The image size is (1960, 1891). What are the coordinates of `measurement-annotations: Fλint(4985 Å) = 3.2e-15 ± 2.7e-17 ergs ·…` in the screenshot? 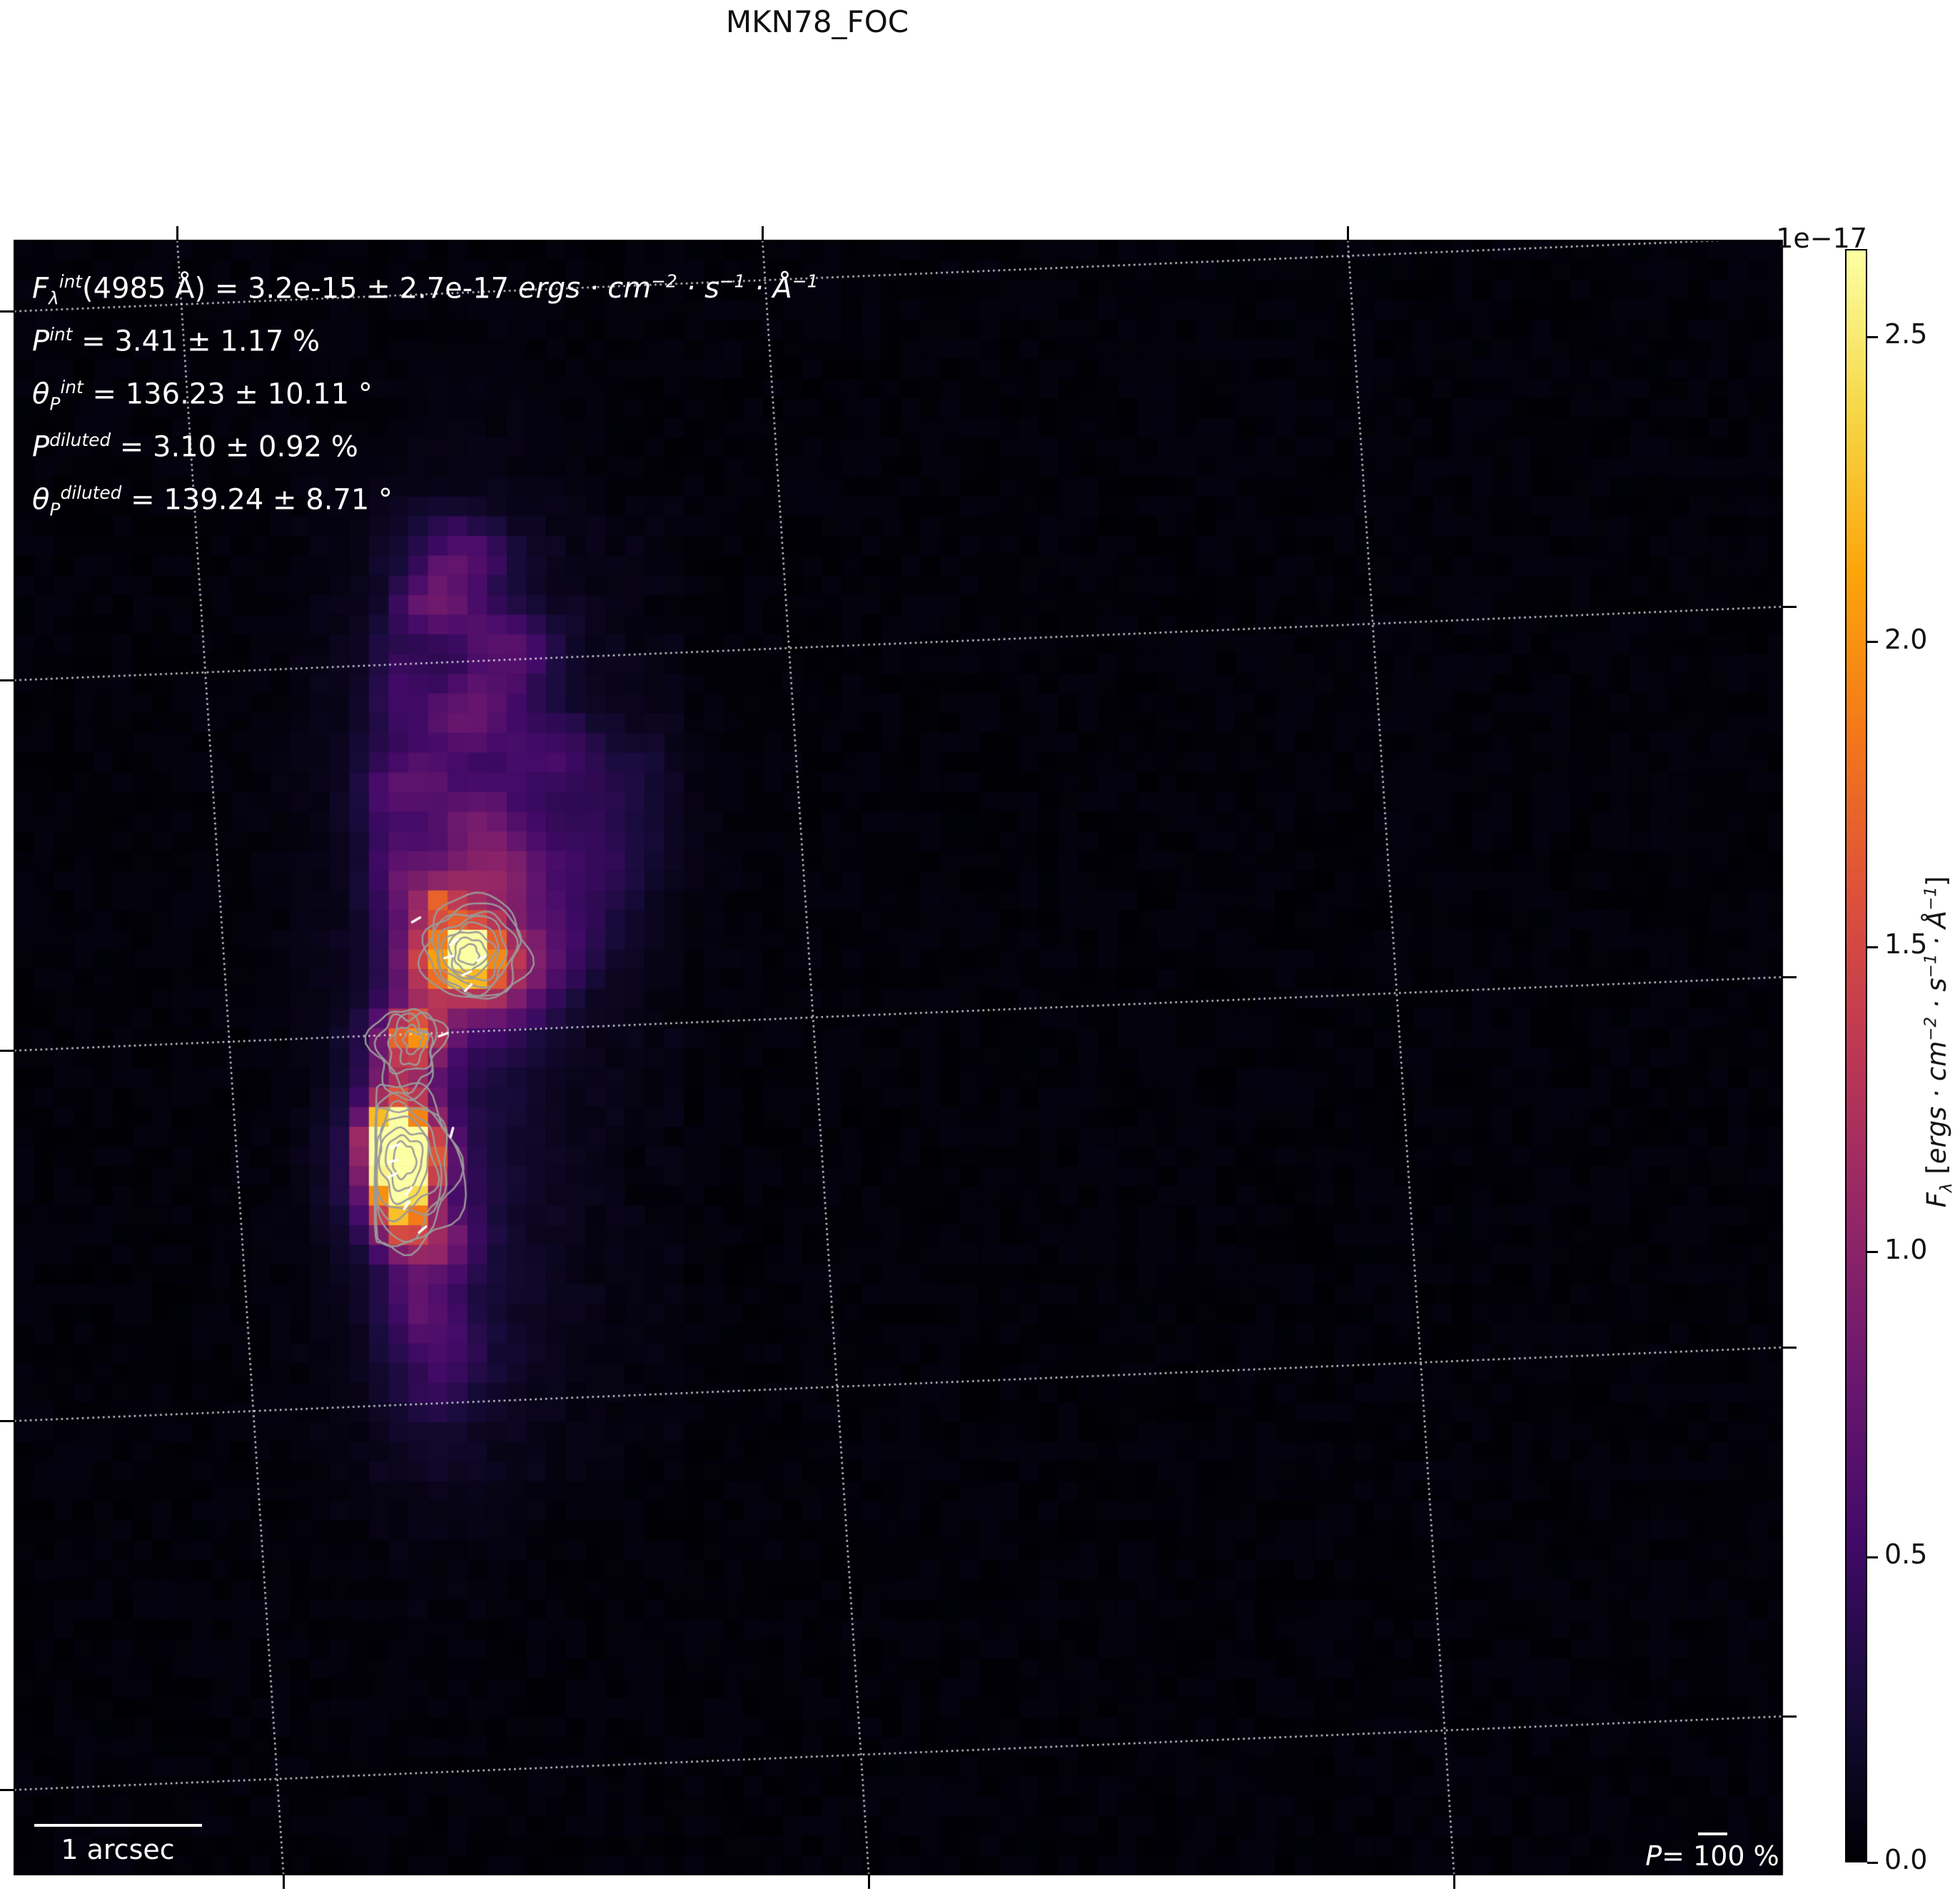 It's located at (425, 387).